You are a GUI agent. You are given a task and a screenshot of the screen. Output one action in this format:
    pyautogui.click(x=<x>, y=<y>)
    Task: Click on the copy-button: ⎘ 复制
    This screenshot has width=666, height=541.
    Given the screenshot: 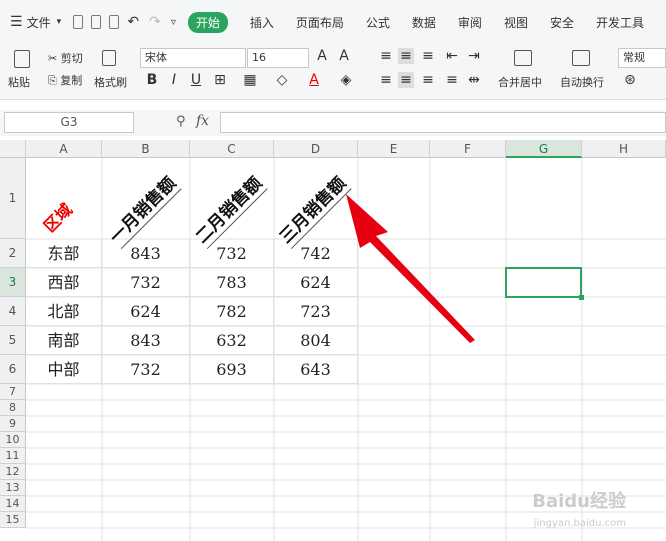 What is the action you would take?
    pyautogui.click(x=65, y=80)
    